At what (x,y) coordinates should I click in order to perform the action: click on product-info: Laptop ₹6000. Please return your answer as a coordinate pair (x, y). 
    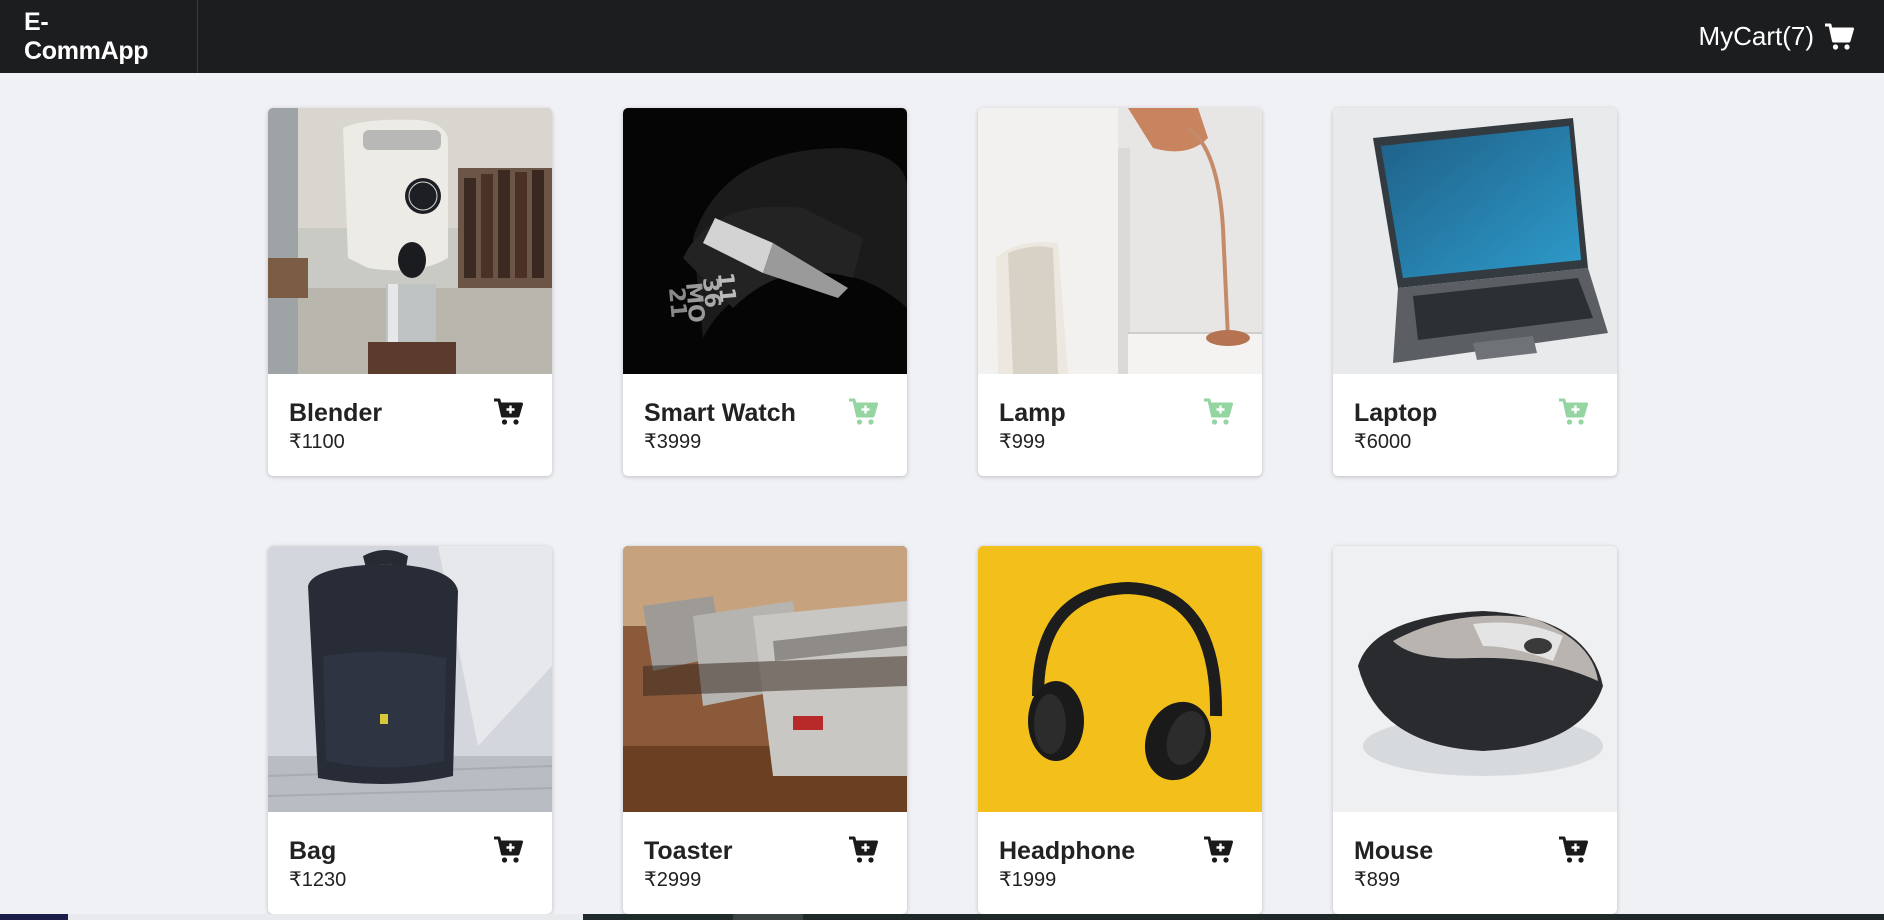
    Looking at the image, I should click on (1475, 425).